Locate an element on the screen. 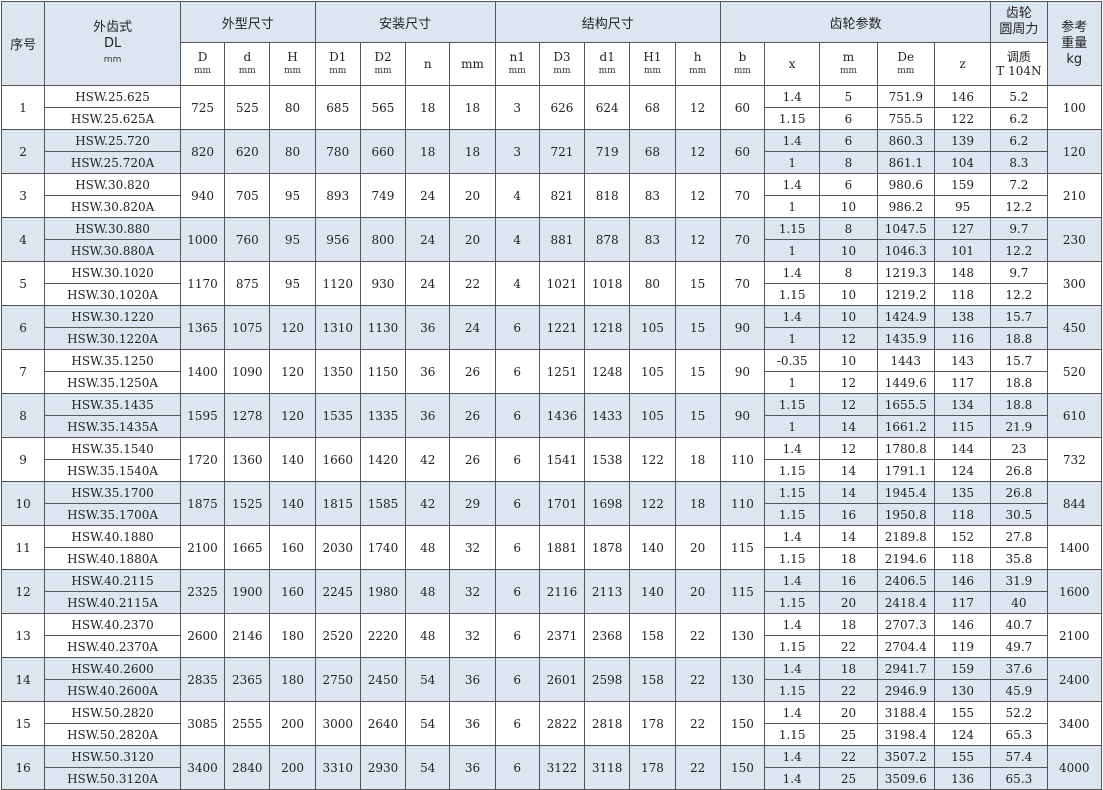 The height and width of the screenshot is (790, 1103). cell-n1: 3 is located at coordinates (517, 107).